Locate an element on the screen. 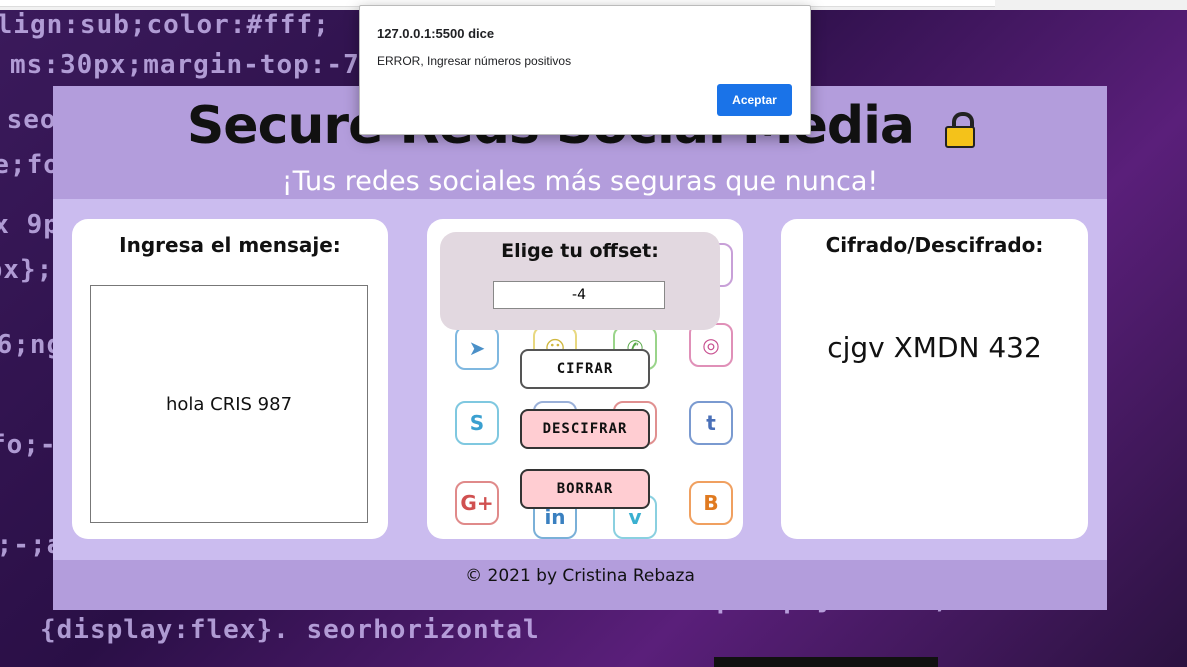 Image resolution: width=1187 pixels, height=667 pixels. offset-box: Elige tu offset: -4 is located at coordinates (580, 281).